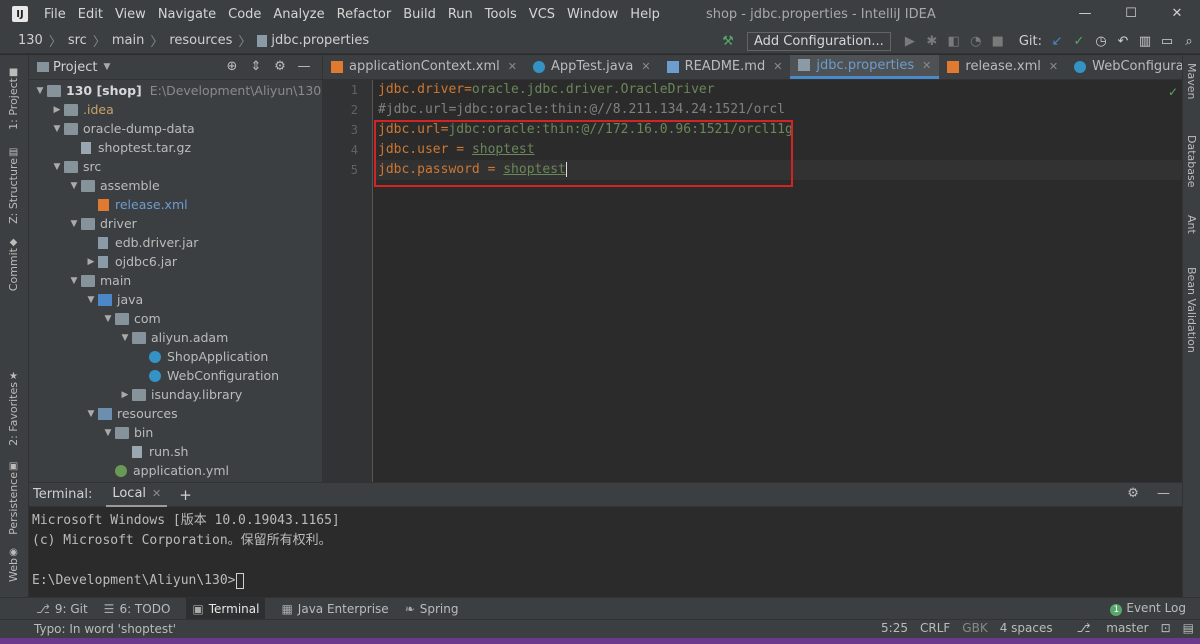 This screenshot has height=644, width=1200. I want to click on menu-item-help: Help, so click(645, 14).